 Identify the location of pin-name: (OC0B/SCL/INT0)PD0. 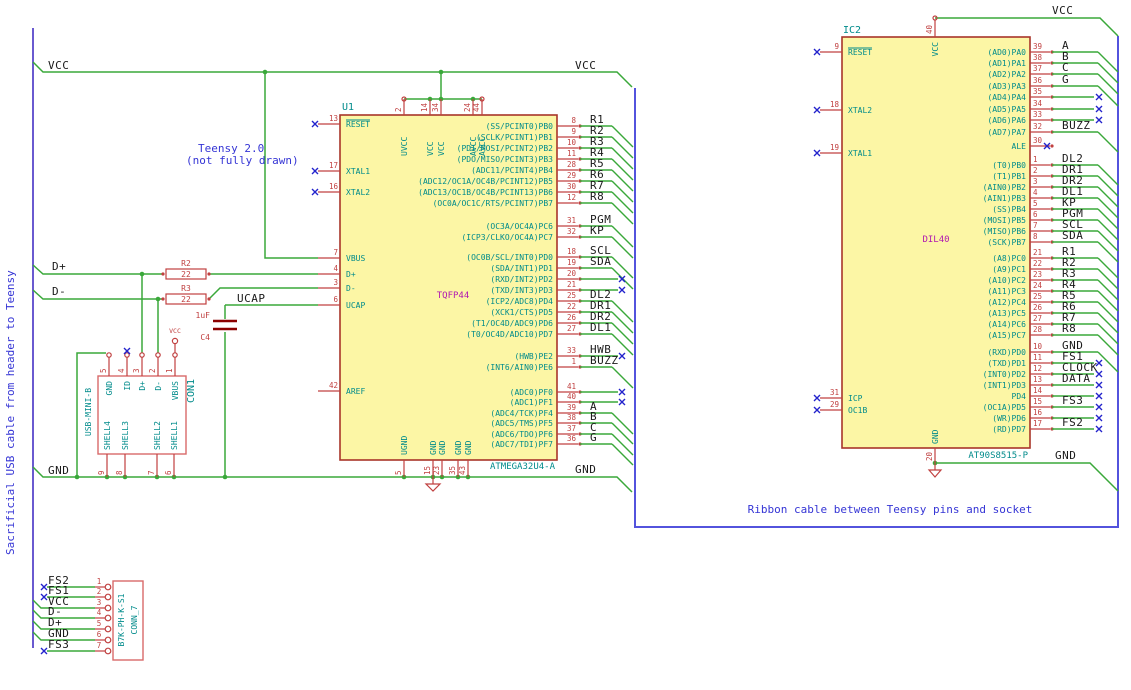
(509, 257).